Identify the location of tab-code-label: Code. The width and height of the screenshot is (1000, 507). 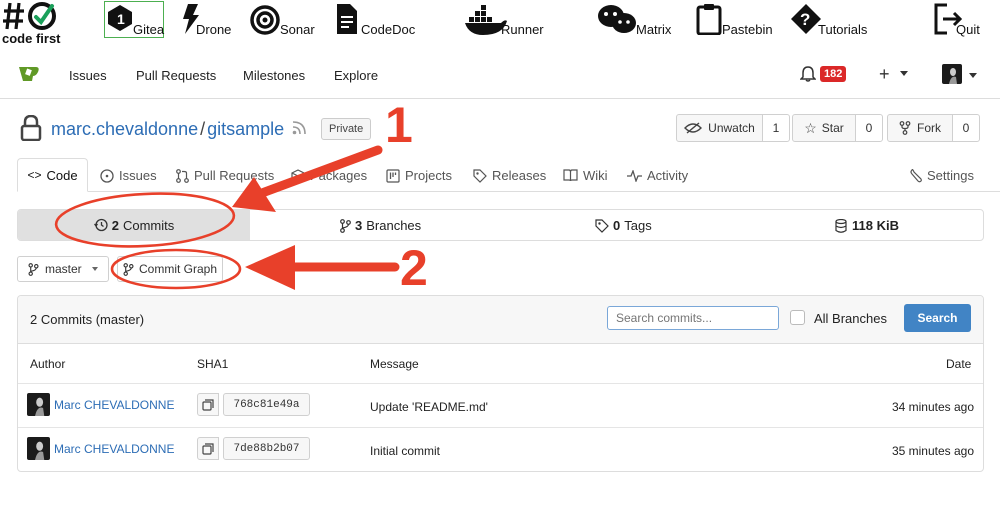
(62, 175).